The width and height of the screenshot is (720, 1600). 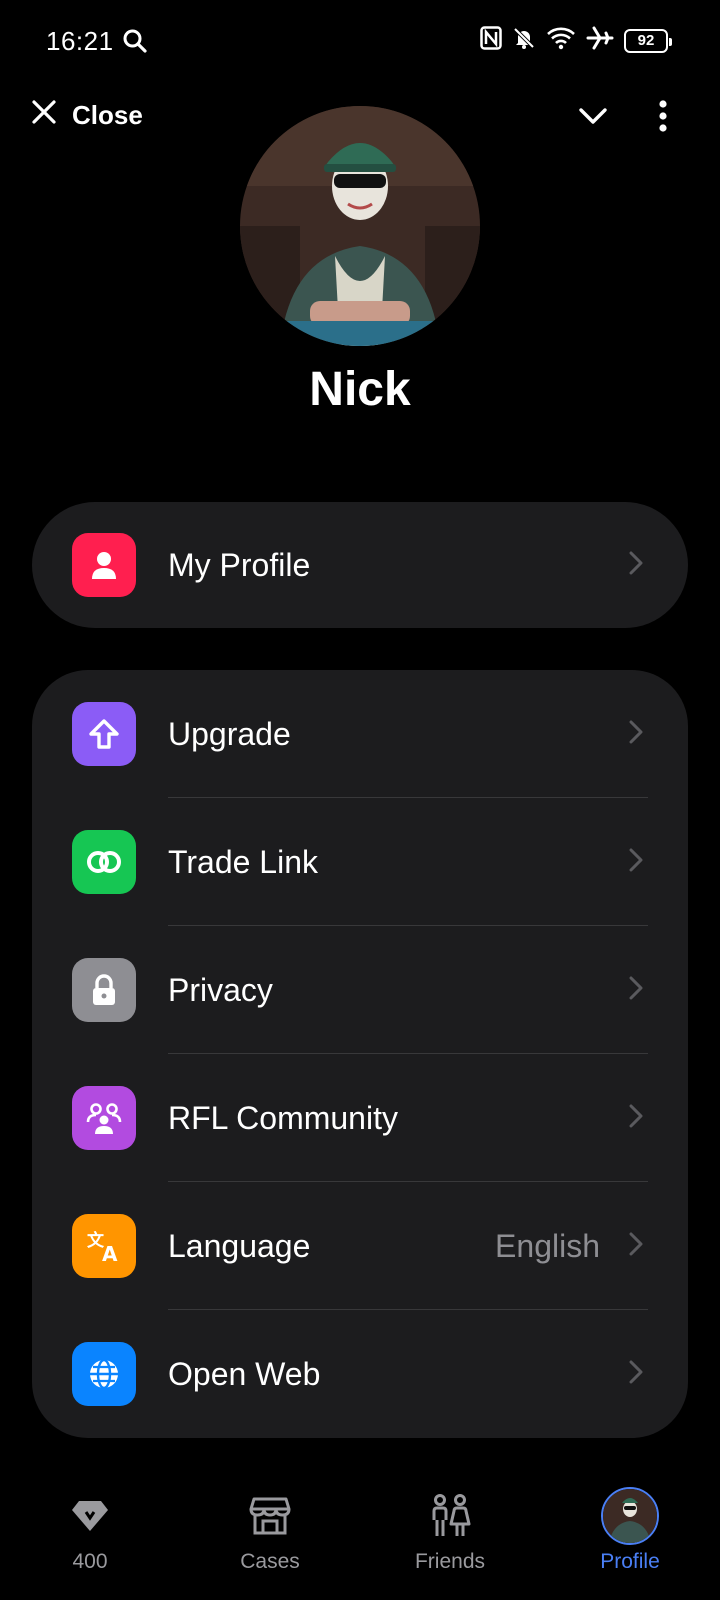 I want to click on menu-item-language: 文A Language English, so click(x=360, y=1246).